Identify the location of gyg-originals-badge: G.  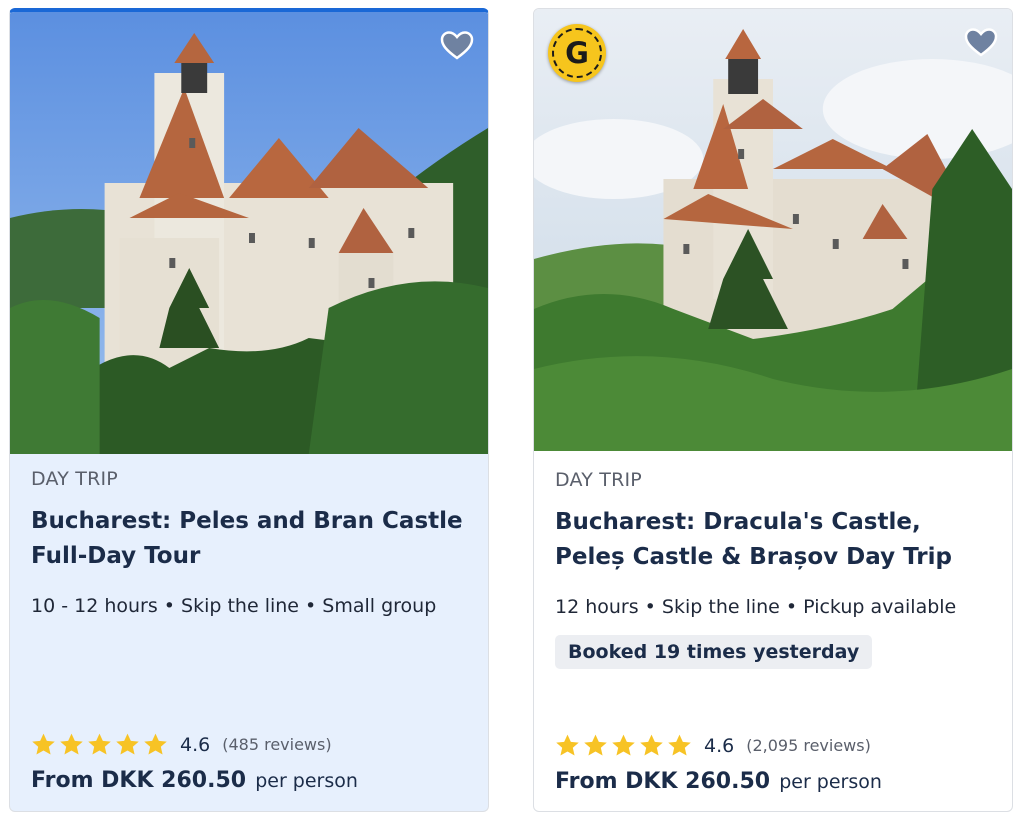
(577, 53).